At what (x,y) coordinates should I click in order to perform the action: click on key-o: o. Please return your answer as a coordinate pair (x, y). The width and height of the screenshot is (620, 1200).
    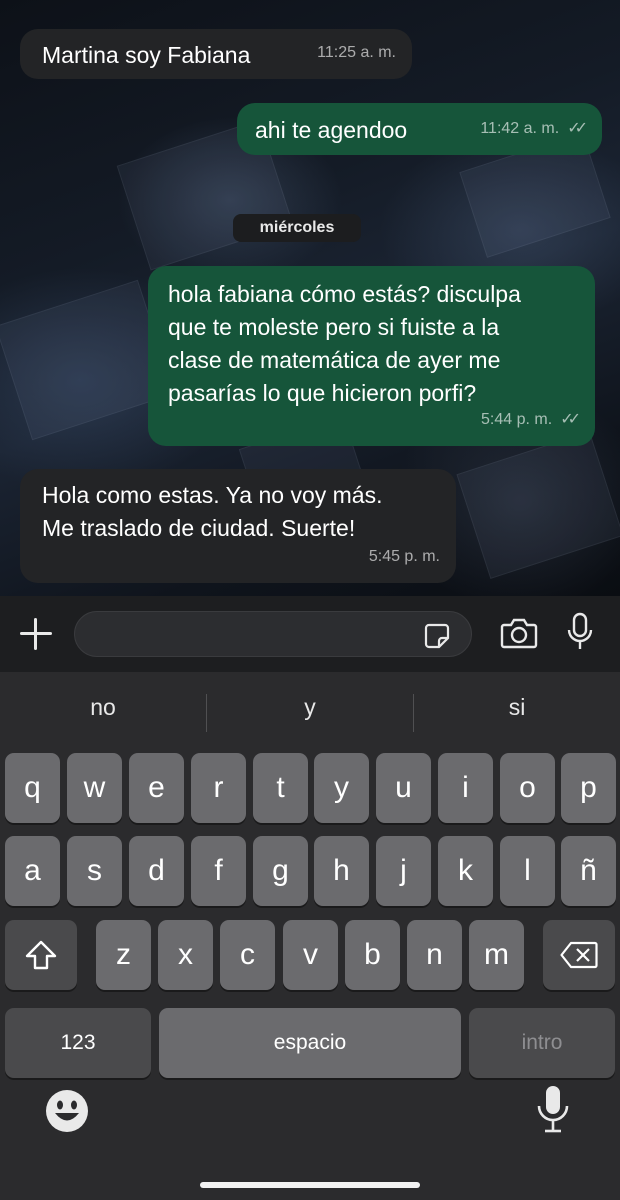
    Looking at the image, I should click on (527, 788).